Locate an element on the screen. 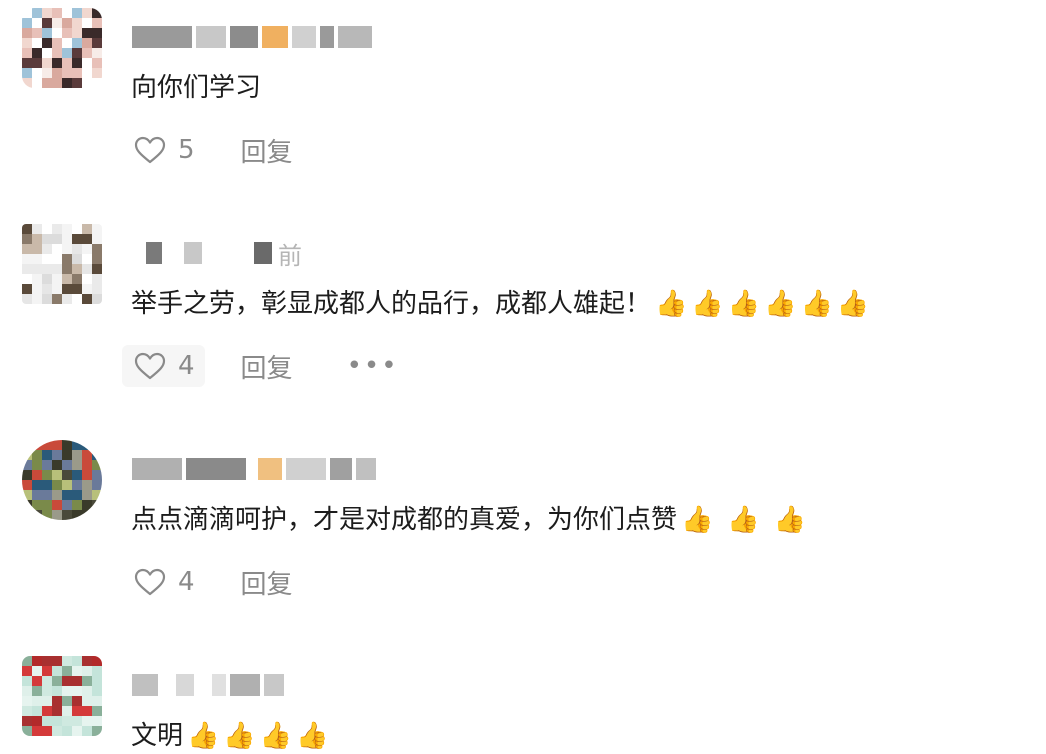 The image size is (1046, 754). comment-text: 点点滴滴呵护，才是对成都的真爱，为你们点赞 👍 👍 👍 is located at coordinates (468, 520).